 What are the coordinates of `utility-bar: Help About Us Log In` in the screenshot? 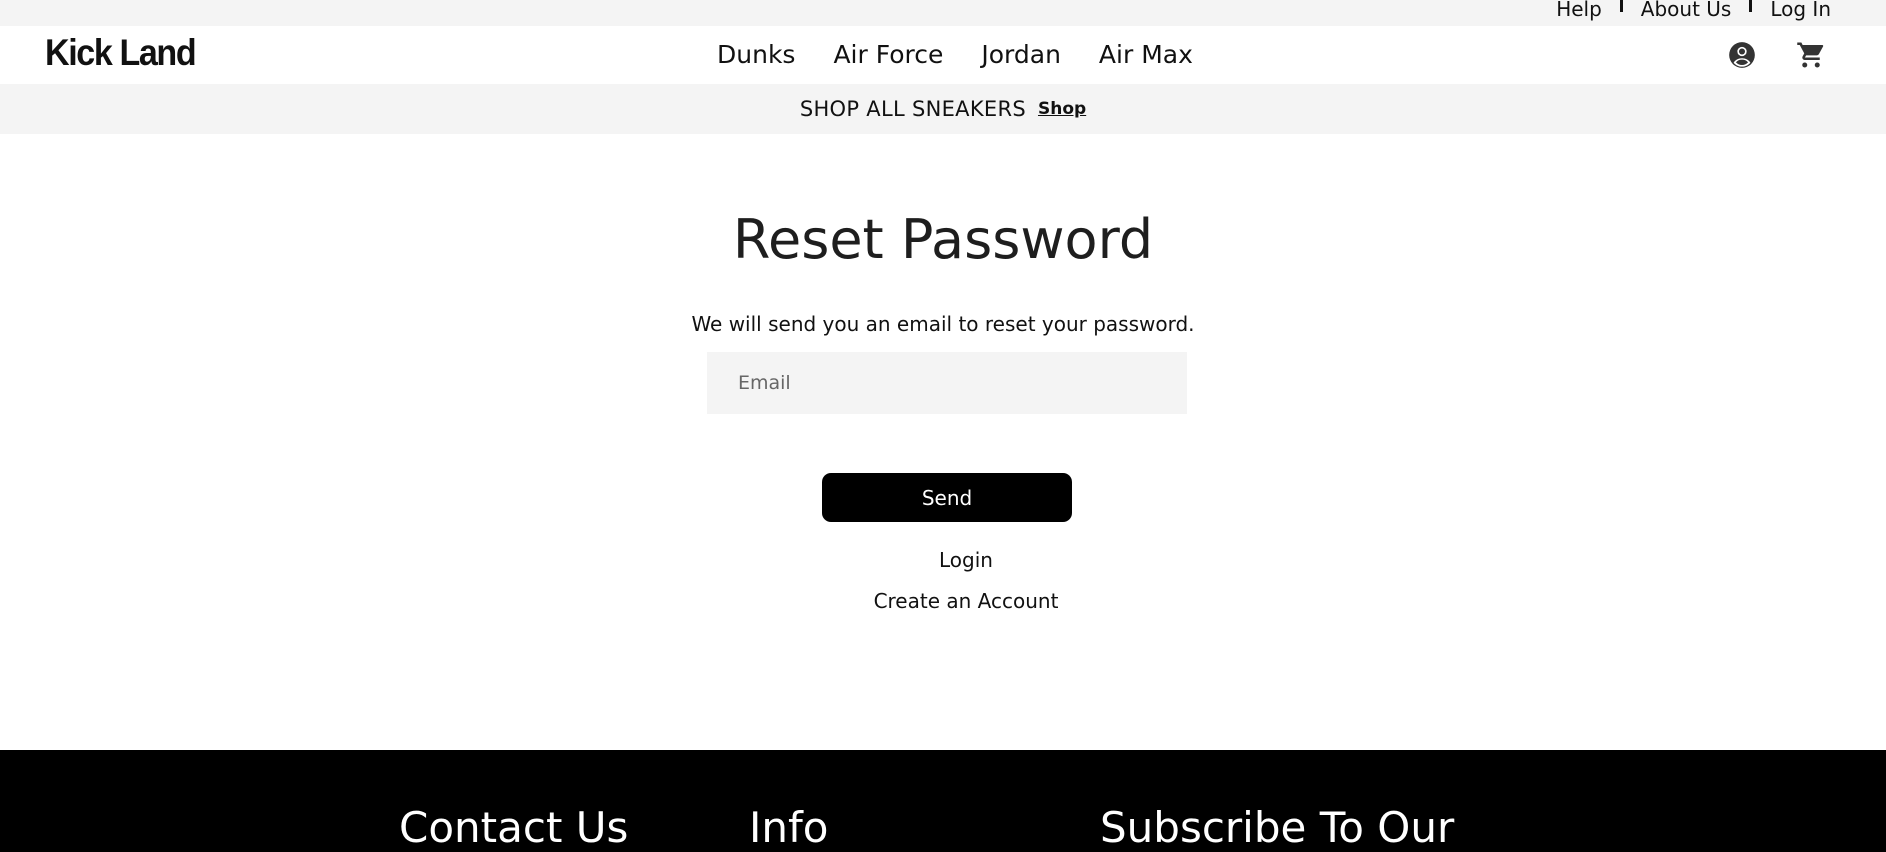 It's located at (943, 13).